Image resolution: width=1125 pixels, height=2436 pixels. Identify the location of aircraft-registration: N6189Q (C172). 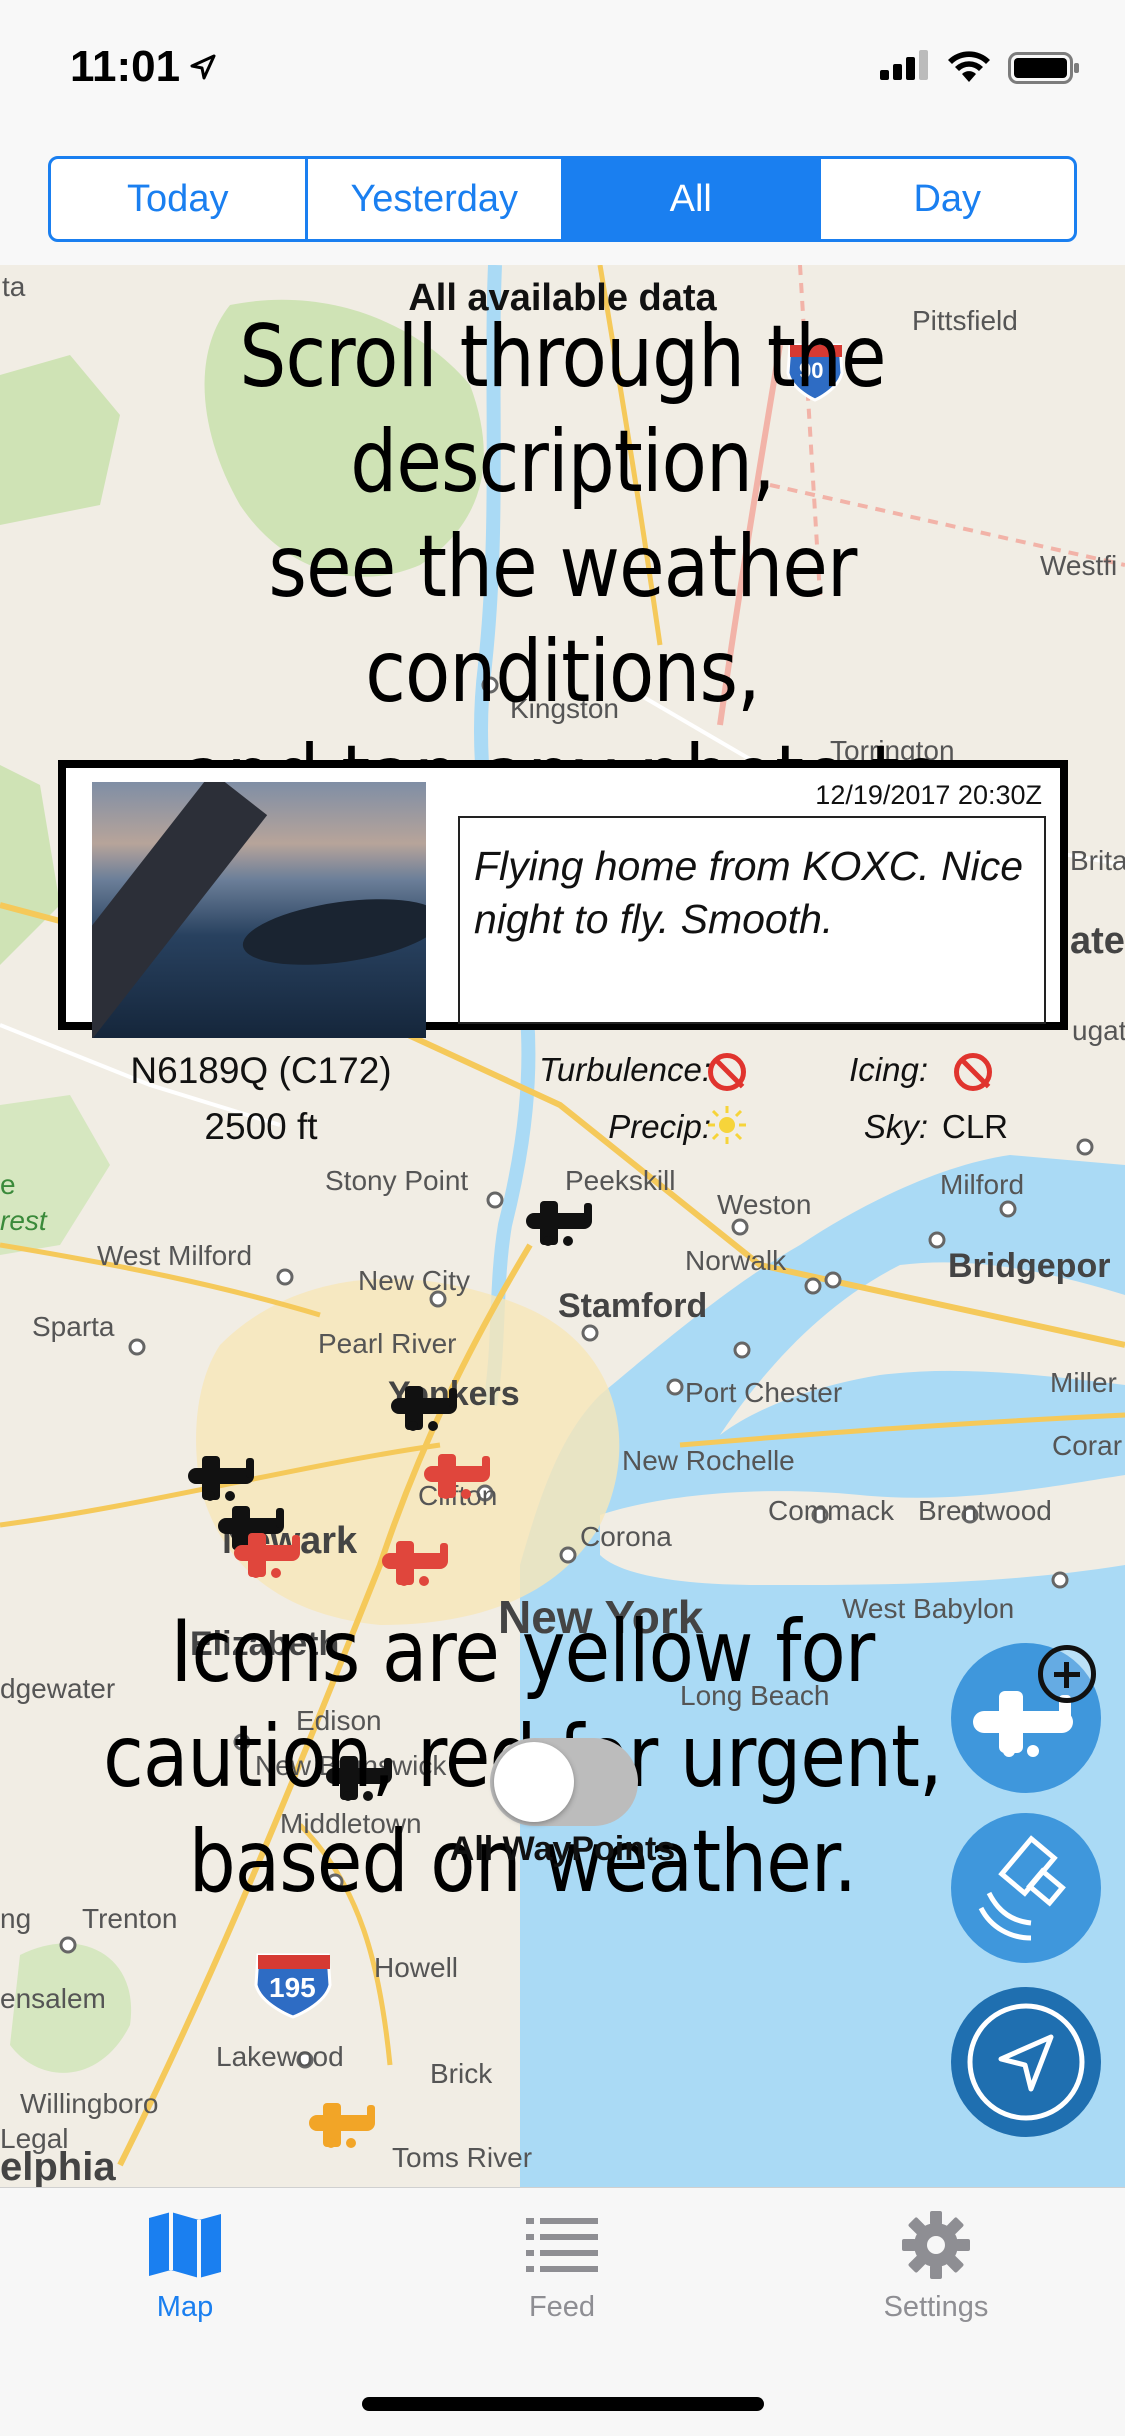
(261, 1070).